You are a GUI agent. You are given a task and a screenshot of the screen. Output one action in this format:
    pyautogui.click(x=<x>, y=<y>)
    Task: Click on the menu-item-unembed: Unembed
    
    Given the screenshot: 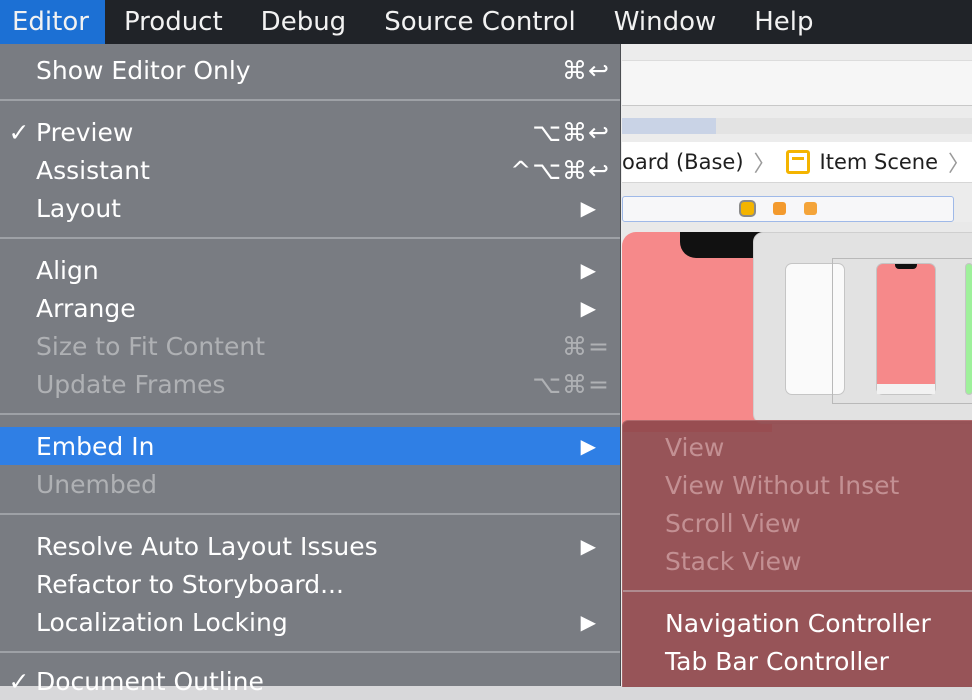 What is the action you would take?
    pyautogui.click(x=310, y=484)
    